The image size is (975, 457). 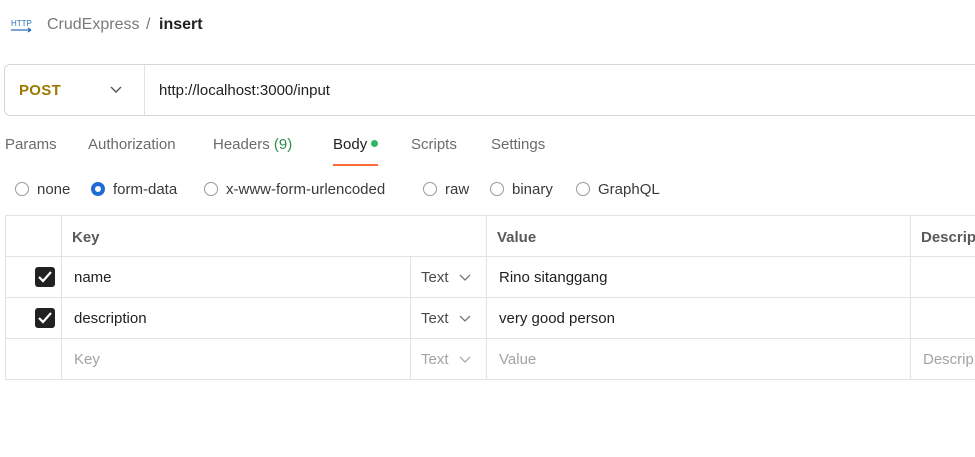 I want to click on radio-label: x-www-form-urlencoded, so click(x=306, y=189).